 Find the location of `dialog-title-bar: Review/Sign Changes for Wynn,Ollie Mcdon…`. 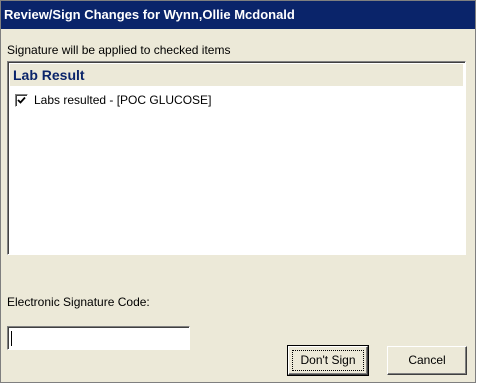

dialog-title-bar: Review/Sign Changes for Wynn,Ollie Mcdon… is located at coordinates (238, 15).